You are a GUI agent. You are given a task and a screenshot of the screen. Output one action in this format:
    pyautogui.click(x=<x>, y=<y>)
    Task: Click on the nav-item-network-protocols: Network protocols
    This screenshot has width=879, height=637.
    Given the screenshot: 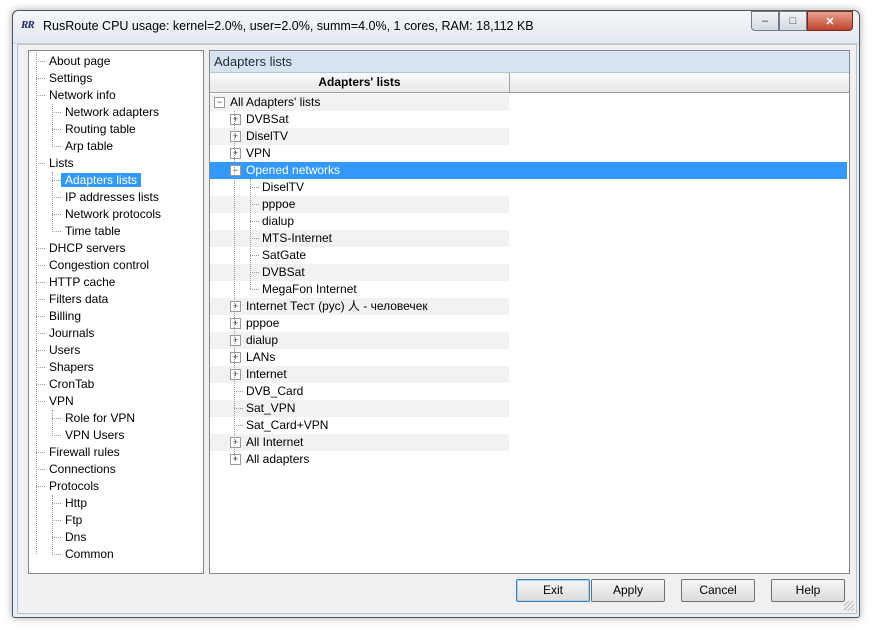 What is the action you would take?
    pyautogui.click(x=113, y=214)
    